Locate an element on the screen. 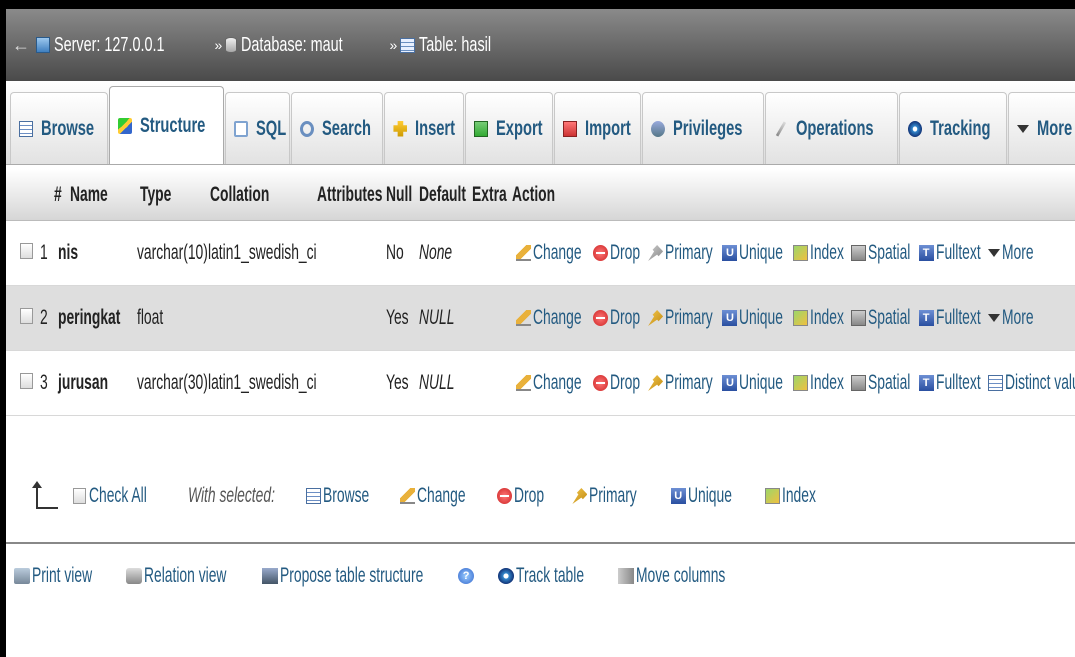 Image resolution: width=1075 pixels, height=657 pixels. check-all-checkbox is located at coordinates (79, 496).